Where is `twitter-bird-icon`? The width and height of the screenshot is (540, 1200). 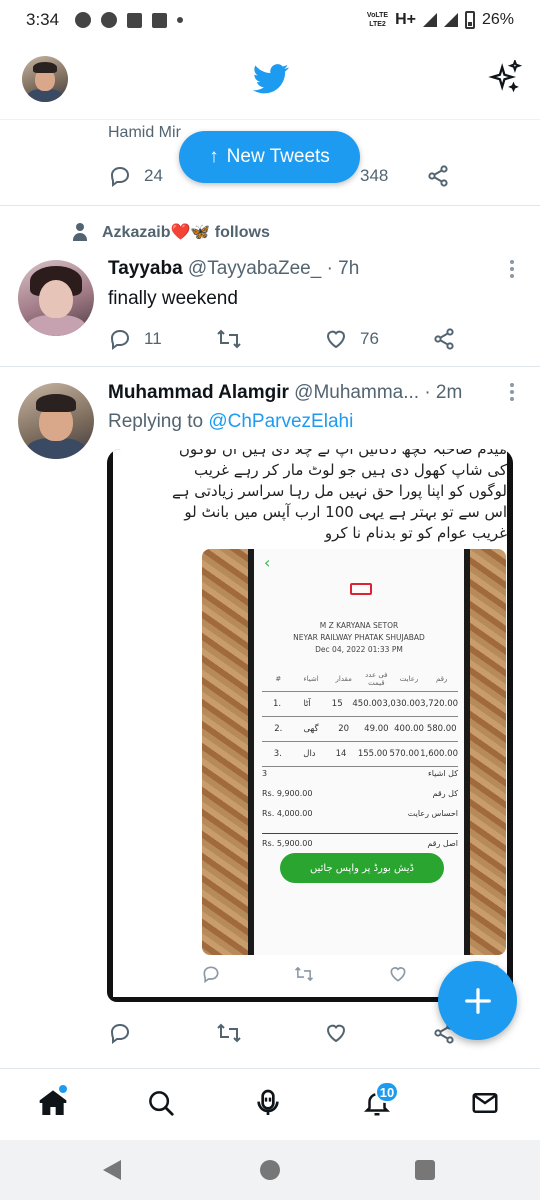 twitter-bird-icon is located at coordinates (271, 79).